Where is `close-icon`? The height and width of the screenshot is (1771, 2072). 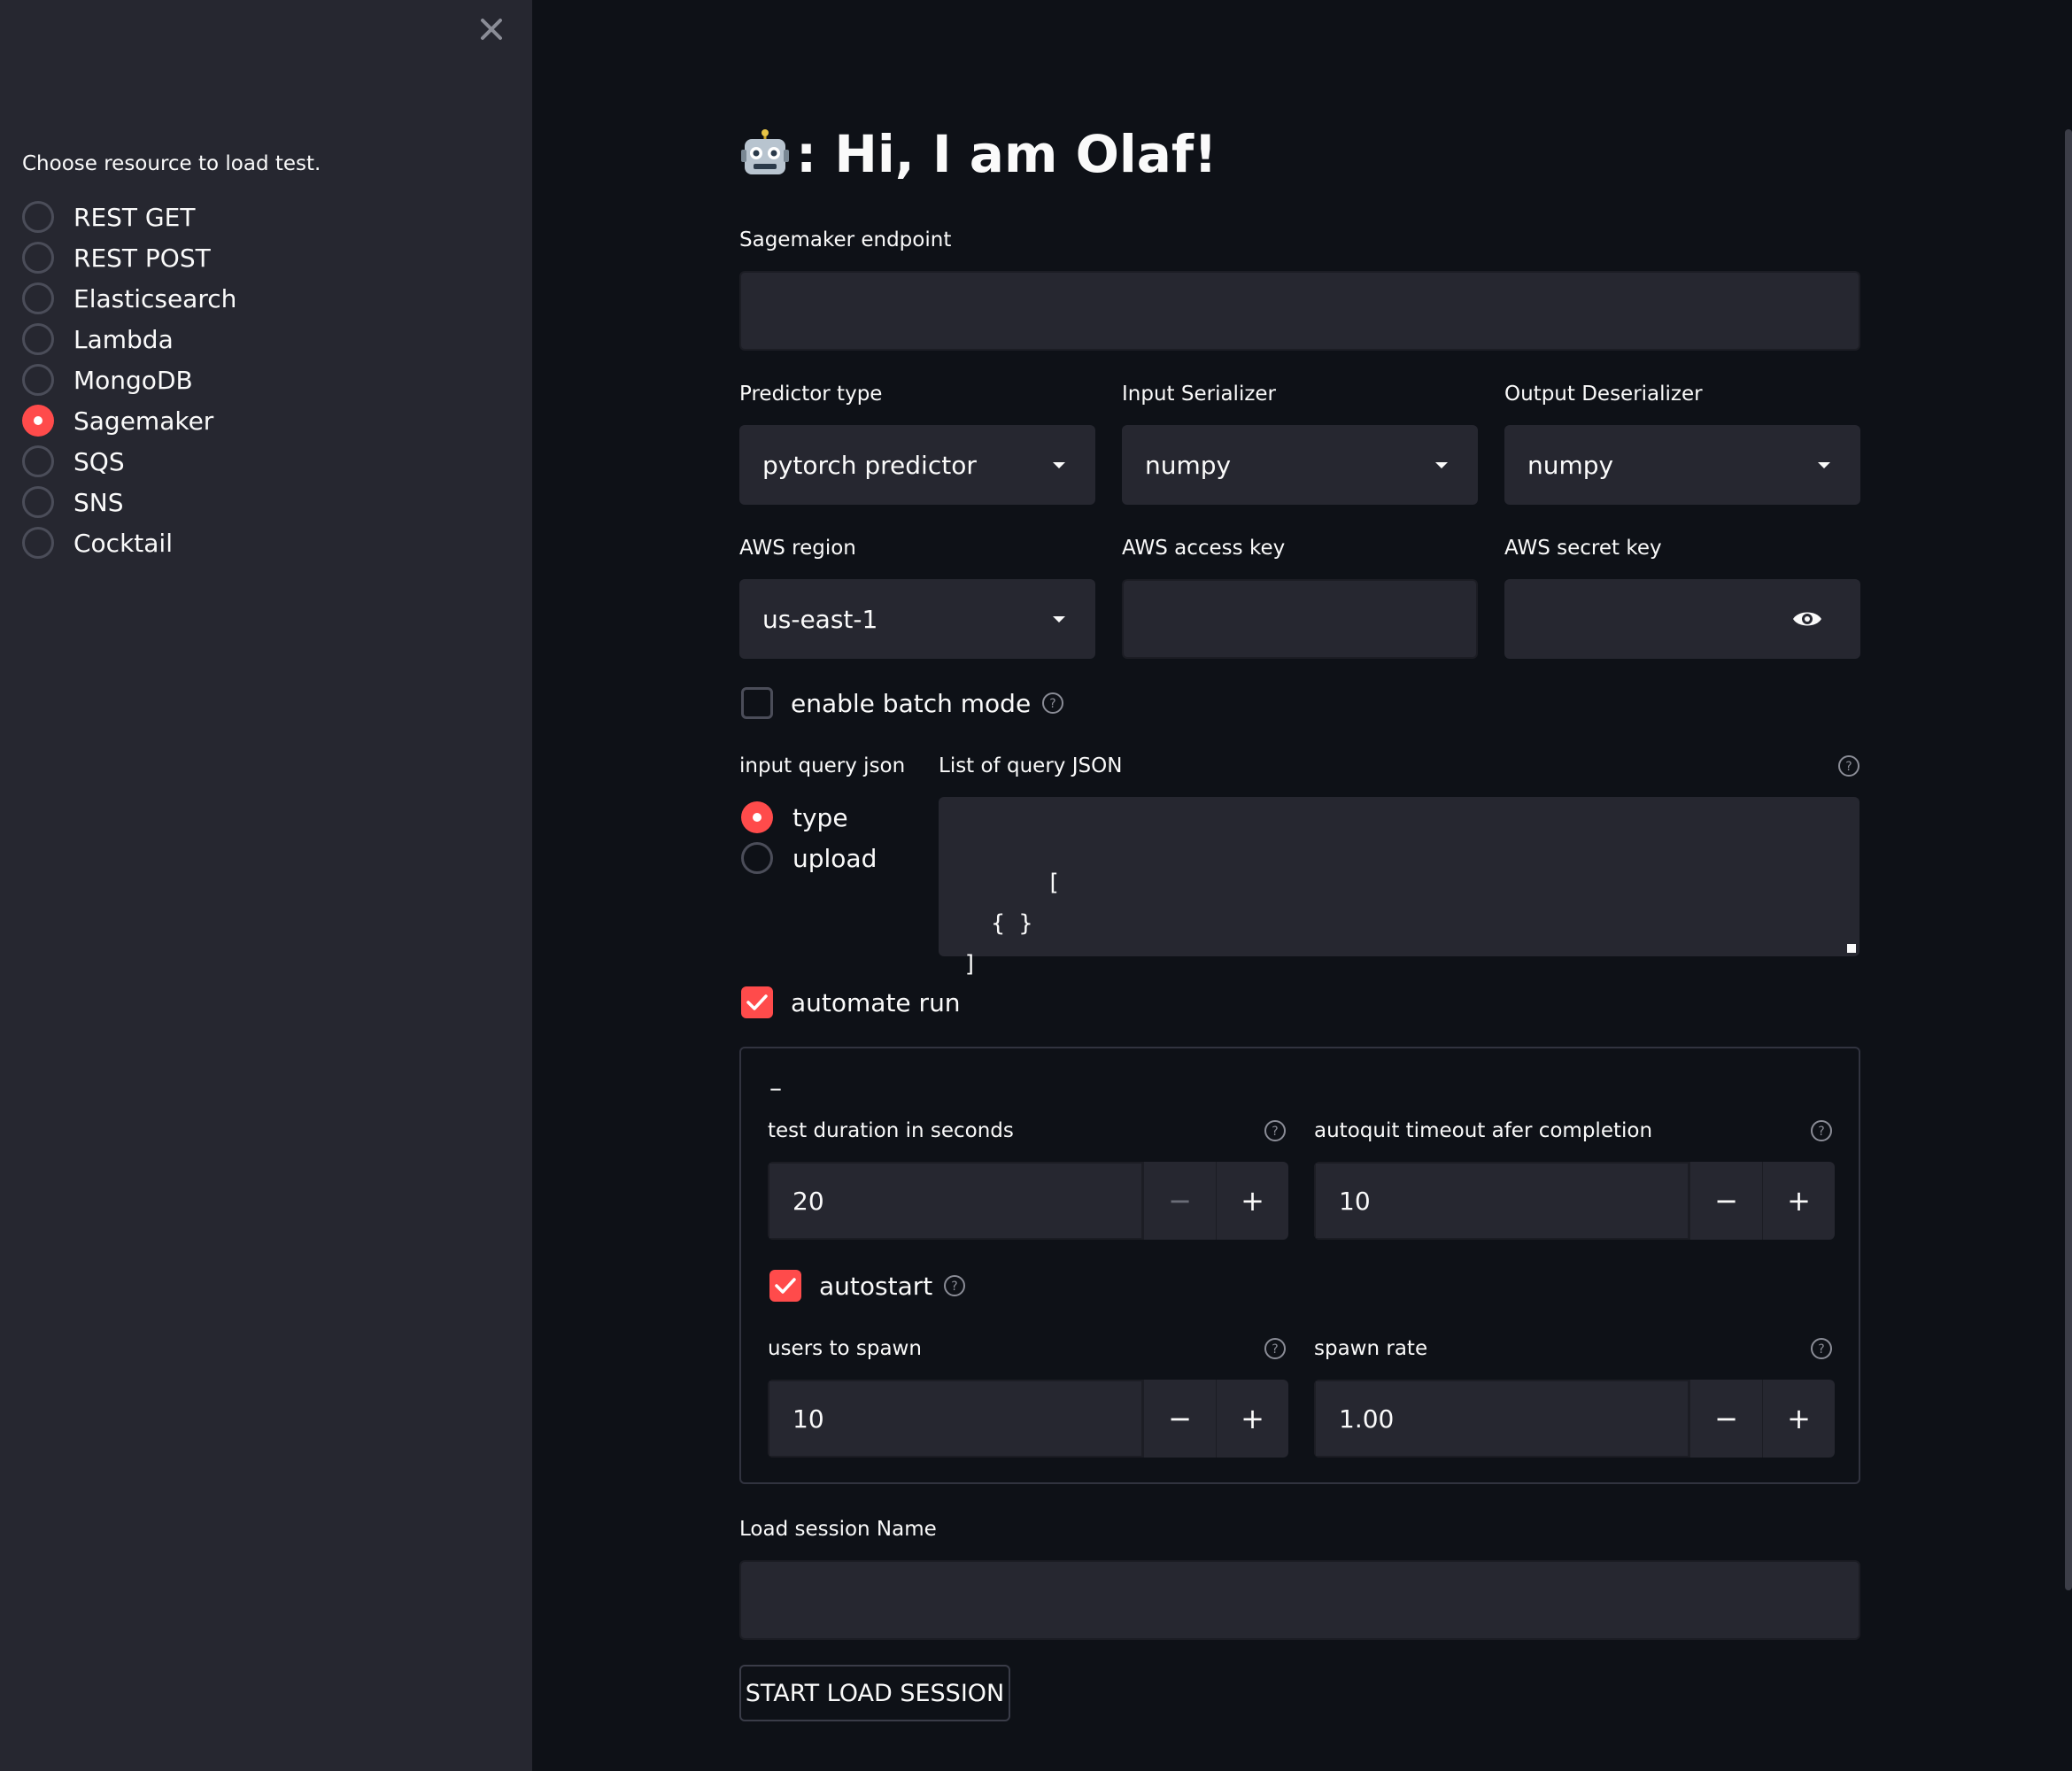
close-icon is located at coordinates (492, 29).